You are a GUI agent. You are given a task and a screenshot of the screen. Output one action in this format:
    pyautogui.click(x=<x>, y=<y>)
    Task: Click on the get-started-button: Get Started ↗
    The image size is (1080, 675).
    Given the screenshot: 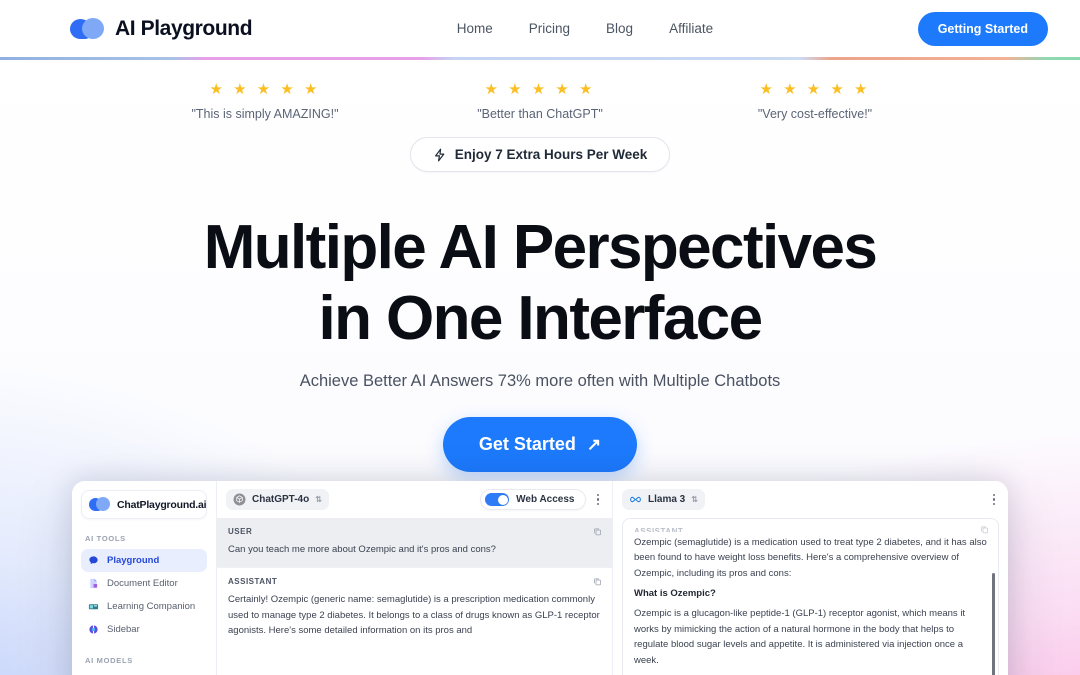 What is the action you would take?
    pyautogui.click(x=540, y=444)
    